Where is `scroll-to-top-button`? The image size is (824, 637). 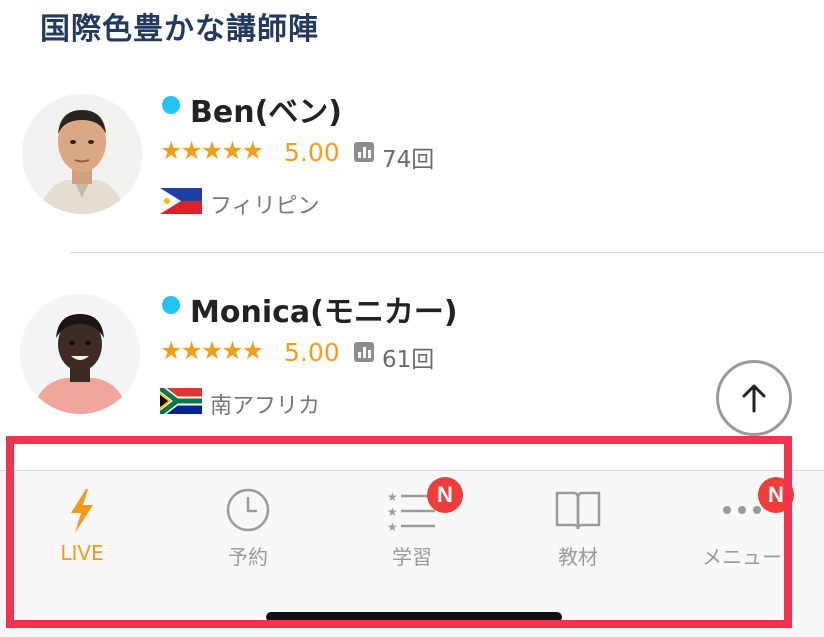
scroll-to-top-button is located at coordinates (754, 398).